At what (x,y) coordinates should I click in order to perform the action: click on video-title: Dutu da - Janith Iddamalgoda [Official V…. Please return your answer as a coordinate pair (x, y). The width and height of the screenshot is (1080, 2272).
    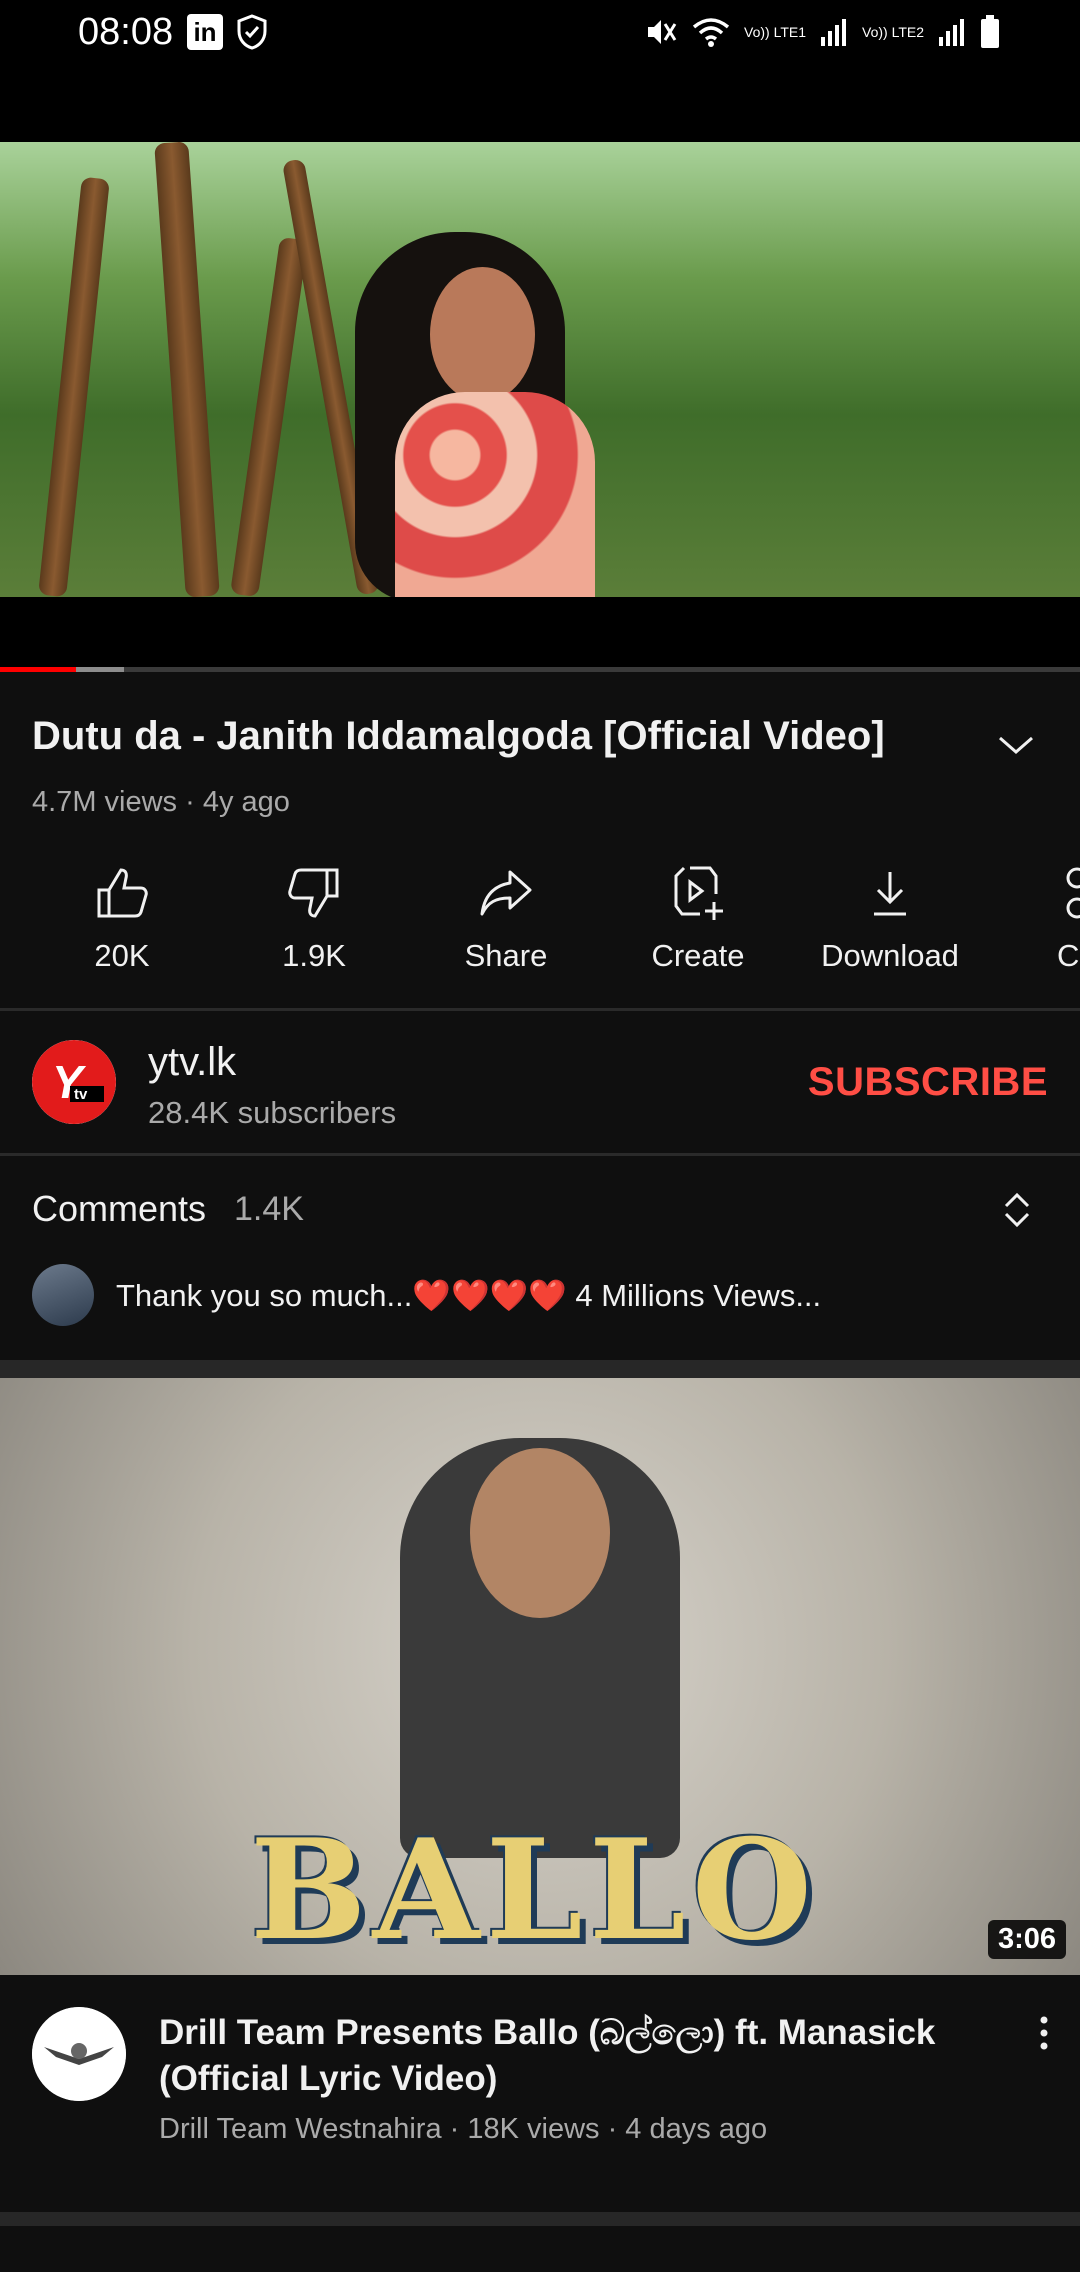
    Looking at the image, I should click on (497, 736).